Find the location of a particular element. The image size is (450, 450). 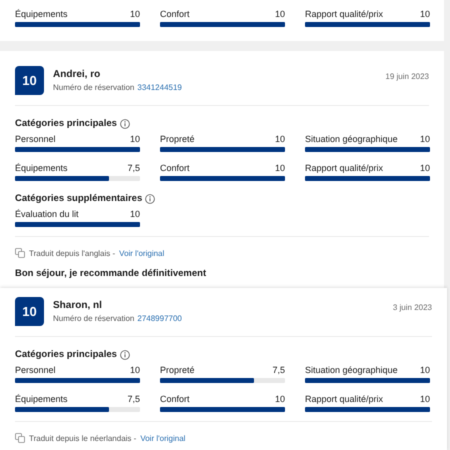

reviewer-name: Andrei, ro is located at coordinates (77, 74).